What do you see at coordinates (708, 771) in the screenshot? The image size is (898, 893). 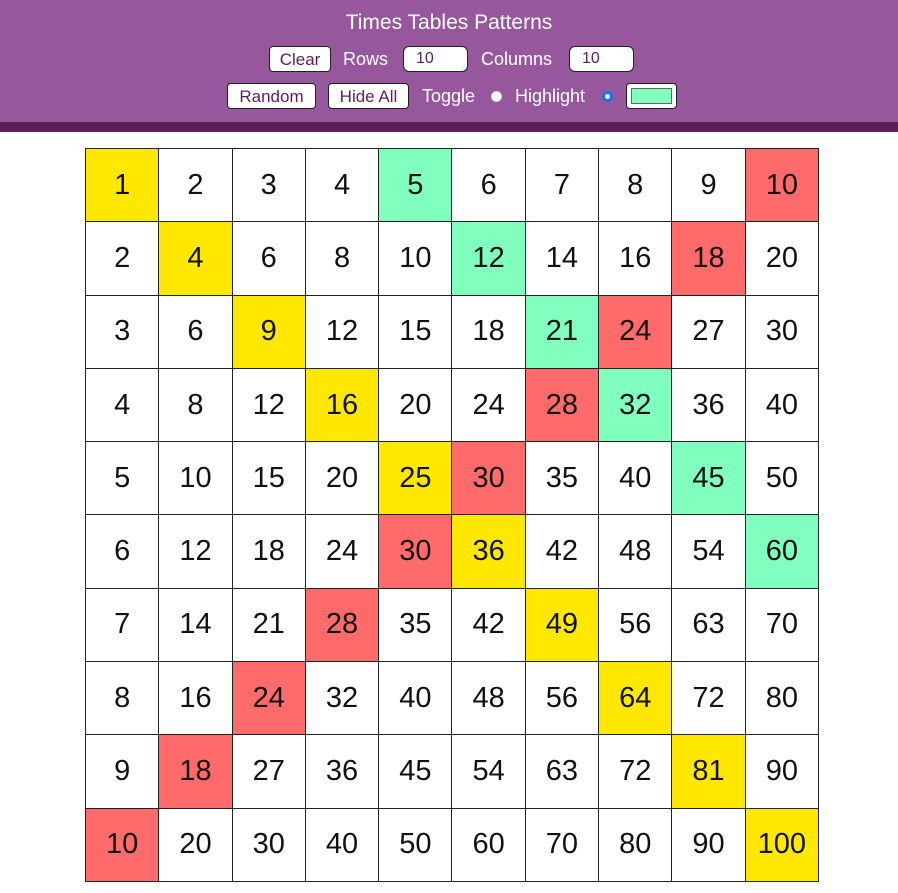 I see `grid-cell: 81` at bounding box center [708, 771].